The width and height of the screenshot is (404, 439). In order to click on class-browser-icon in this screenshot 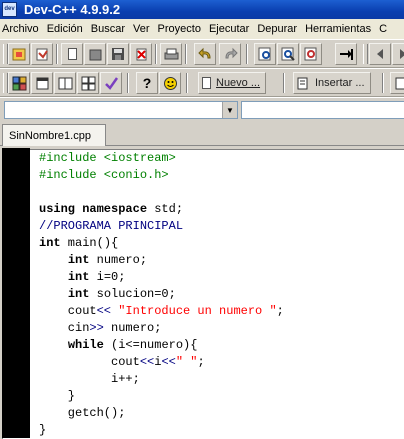, I will do `click(42, 54)`.